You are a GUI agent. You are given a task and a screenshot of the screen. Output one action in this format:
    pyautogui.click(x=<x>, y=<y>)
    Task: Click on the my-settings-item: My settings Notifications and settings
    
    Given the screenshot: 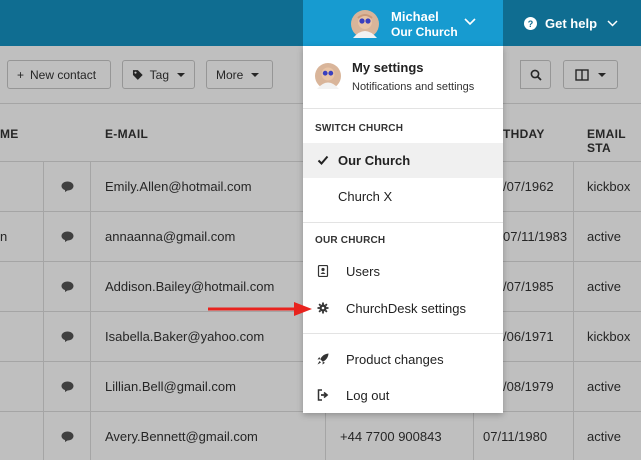 What is the action you would take?
    pyautogui.click(x=403, y=76)
    